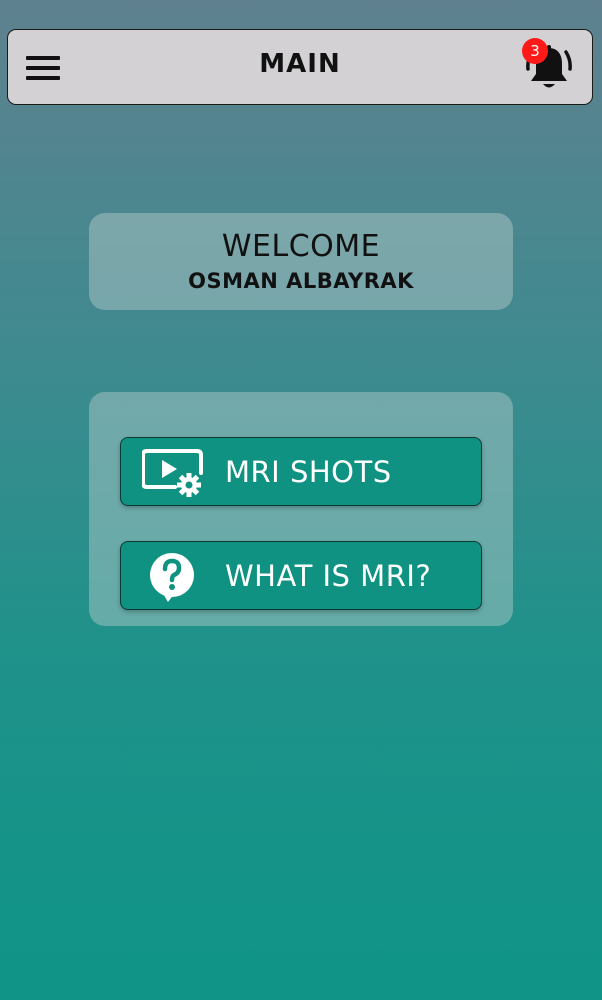 The height and width of the screenshot is (1000, 602). Describe the element at coordinates (308, 472) in the screenshot. I see `mri-shots-label: MRI SHOTS` at that location.